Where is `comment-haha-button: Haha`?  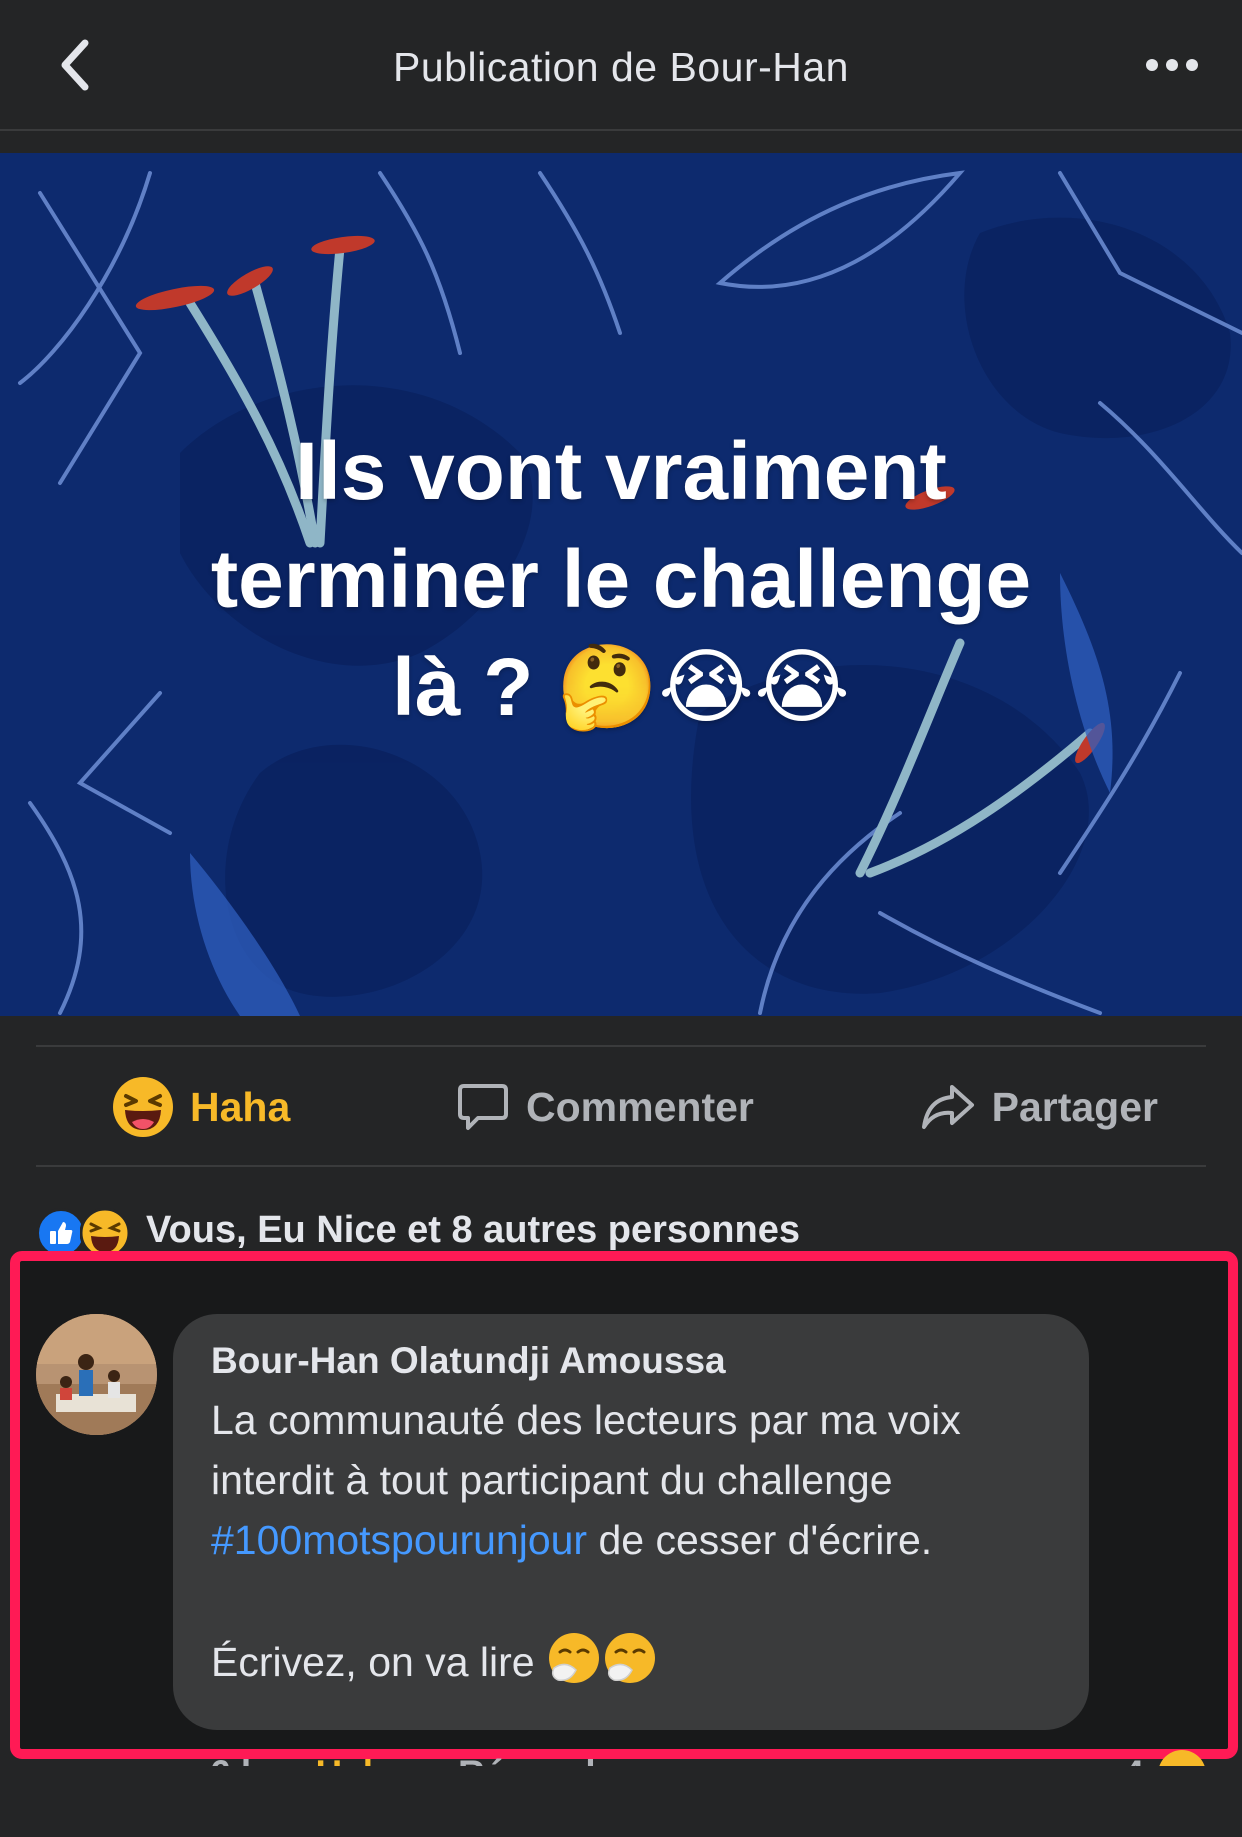
comment-haha-button: Haha is located at coordinates (360, 1759).